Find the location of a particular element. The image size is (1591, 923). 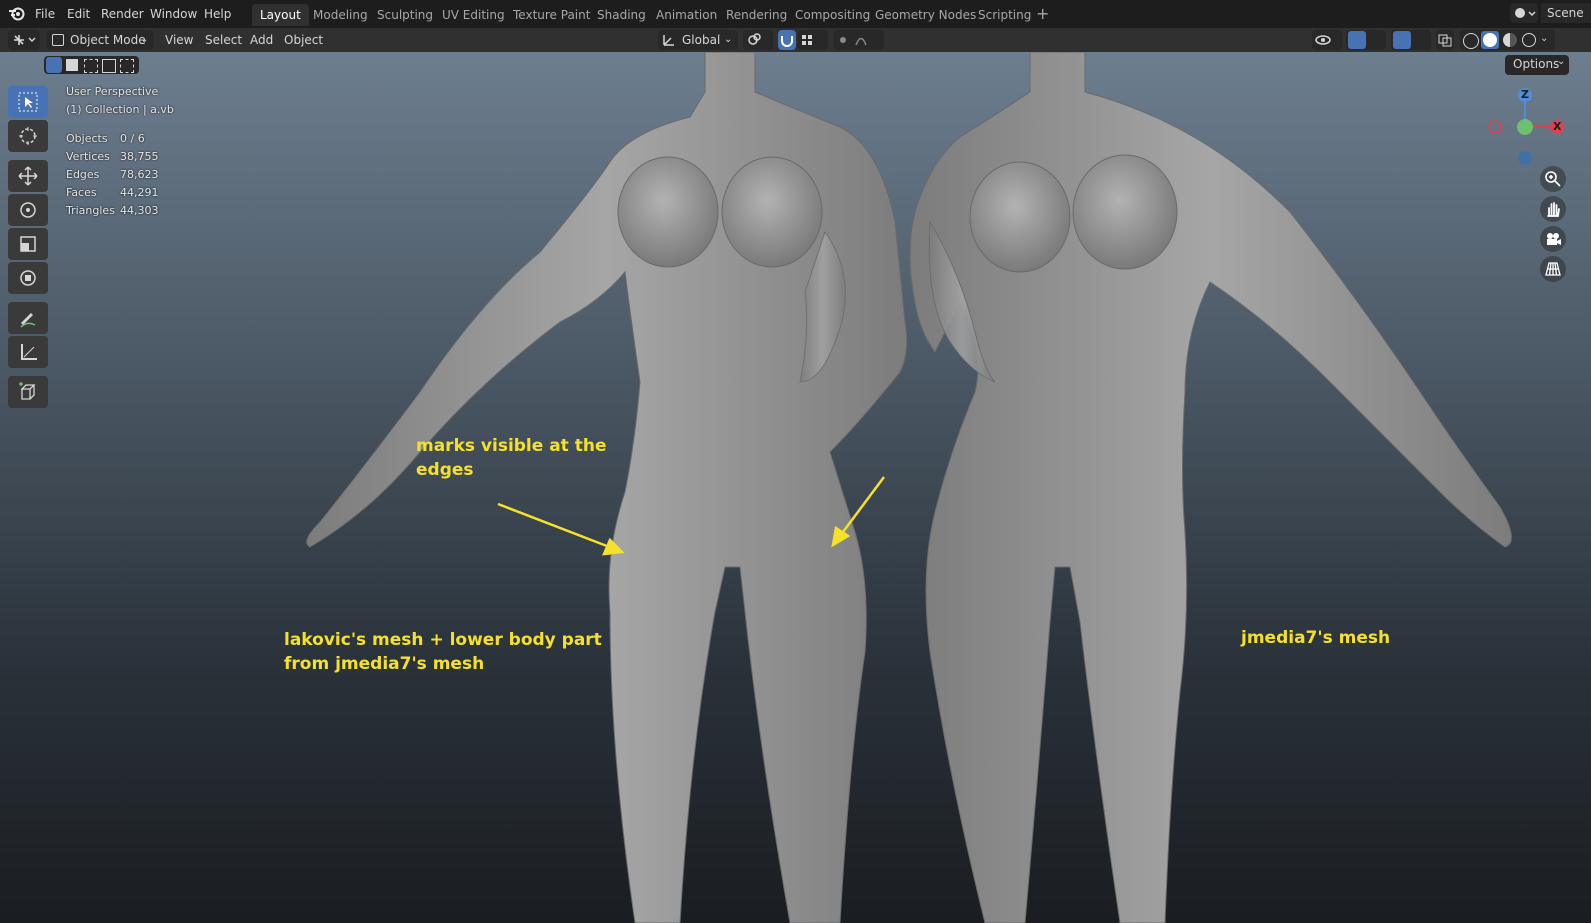

rotate-tool is located at coordinates (28, 210).